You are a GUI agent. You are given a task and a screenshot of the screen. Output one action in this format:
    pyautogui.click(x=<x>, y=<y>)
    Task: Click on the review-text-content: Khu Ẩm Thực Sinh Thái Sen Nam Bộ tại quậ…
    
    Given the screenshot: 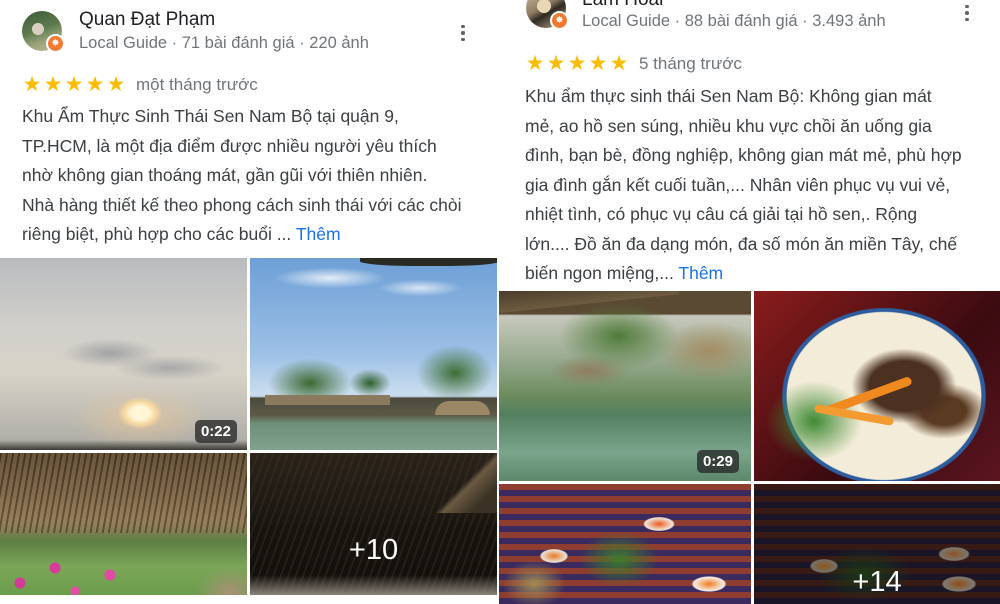 What is the action you would take?
    pyautogui.click(x=242, y=175)
    